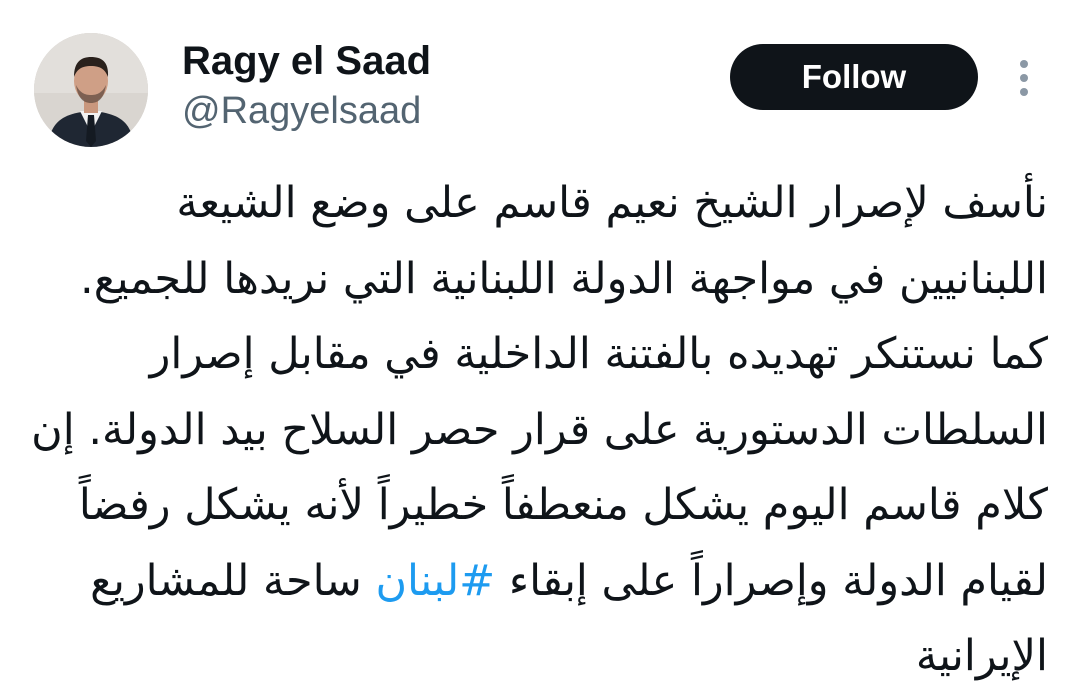 Image resolution: width=1080 pixels, height=695 pixels. What do you see at coordinates (226, 580) in the screenshot?
I see `tweet-line-part: ساحة للمشاريع` at bounding box center [226, 580].